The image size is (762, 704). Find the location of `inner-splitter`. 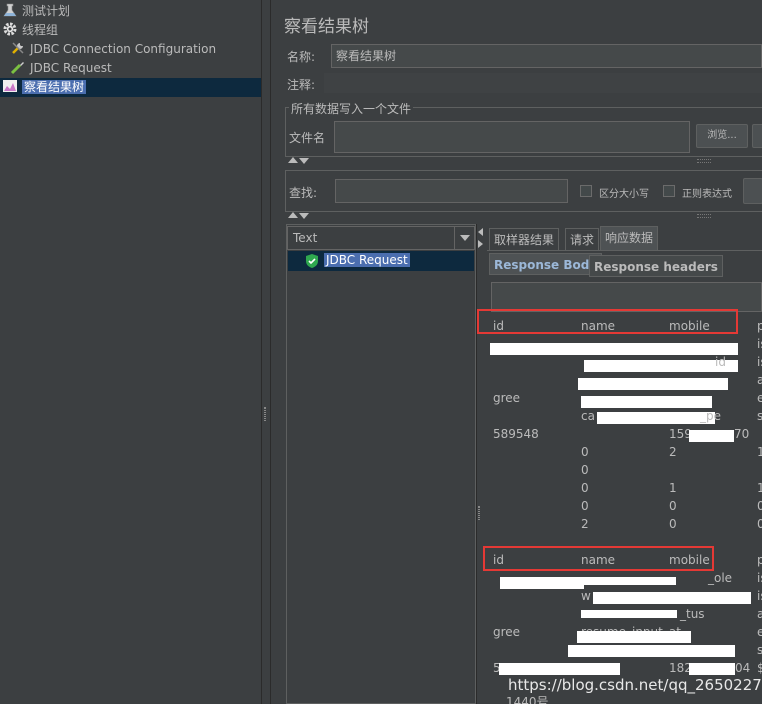

inner-splitter is located at coordinates (480, 464).